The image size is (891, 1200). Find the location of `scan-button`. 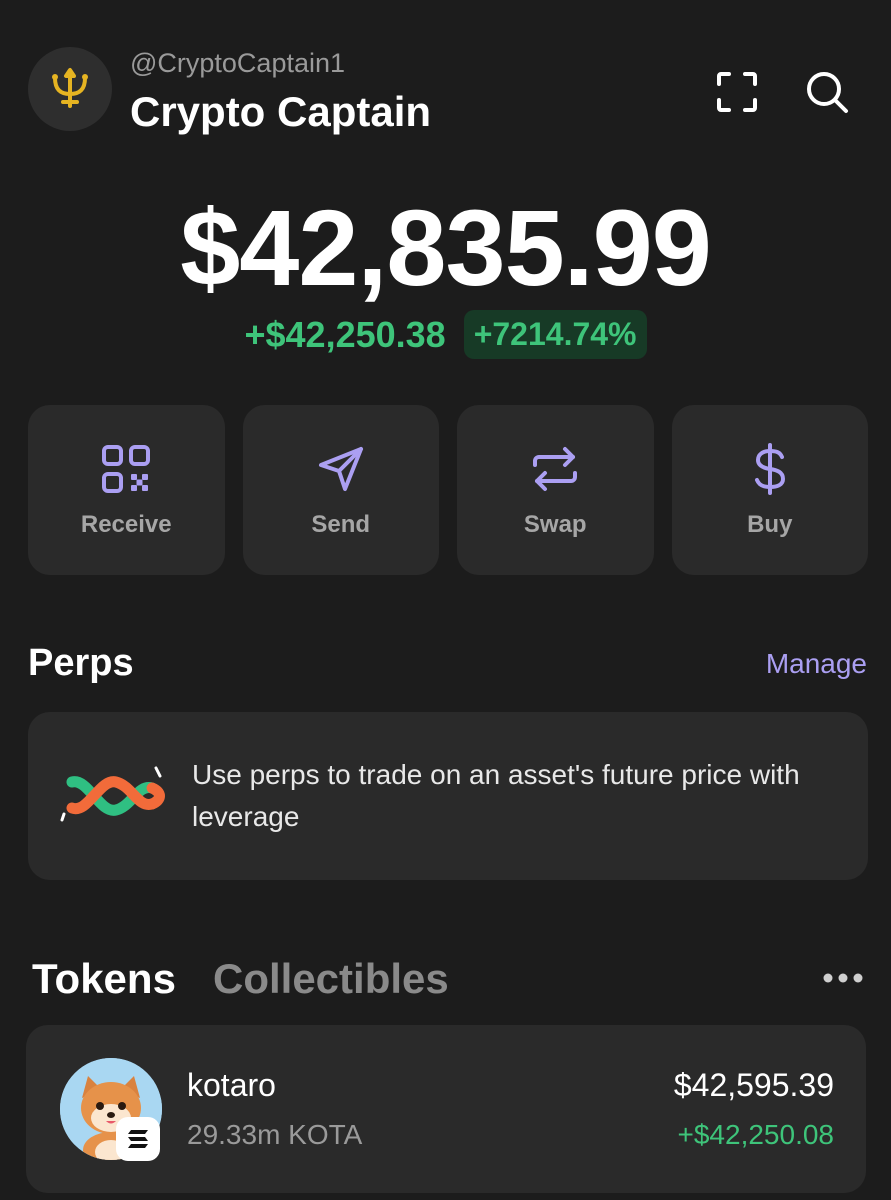

scan-button is located at coordinates (737, 92).